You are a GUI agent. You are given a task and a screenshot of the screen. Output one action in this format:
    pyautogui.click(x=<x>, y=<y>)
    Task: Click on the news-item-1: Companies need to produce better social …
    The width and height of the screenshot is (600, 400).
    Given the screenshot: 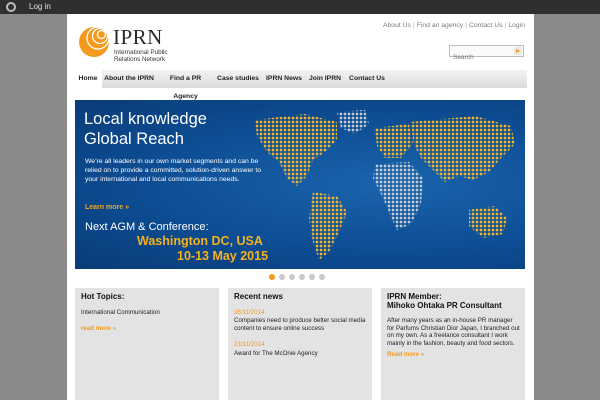 What is the action you would take?
    pyautogui.click(x=301, y=324)
    